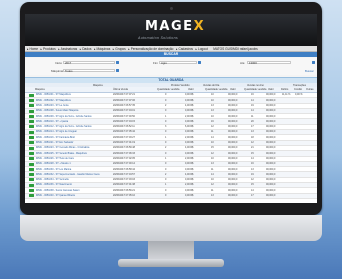 Image resolution: width=342 pixels, height=279 pixels. What do you see at coordinates (55, 158) in the screenshot?
I see `cell-name: IRMU - 0051026 - ST Tietê de Cara` at bounding box center [55, 158].